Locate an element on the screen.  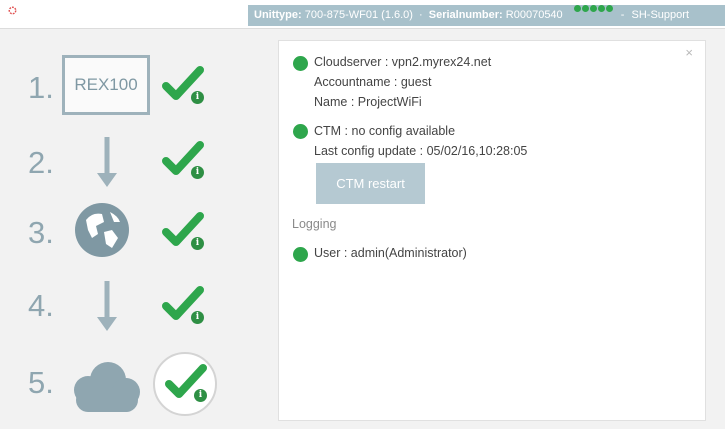
serial-number-value: R00070540 is located at coordinates (534, 15).